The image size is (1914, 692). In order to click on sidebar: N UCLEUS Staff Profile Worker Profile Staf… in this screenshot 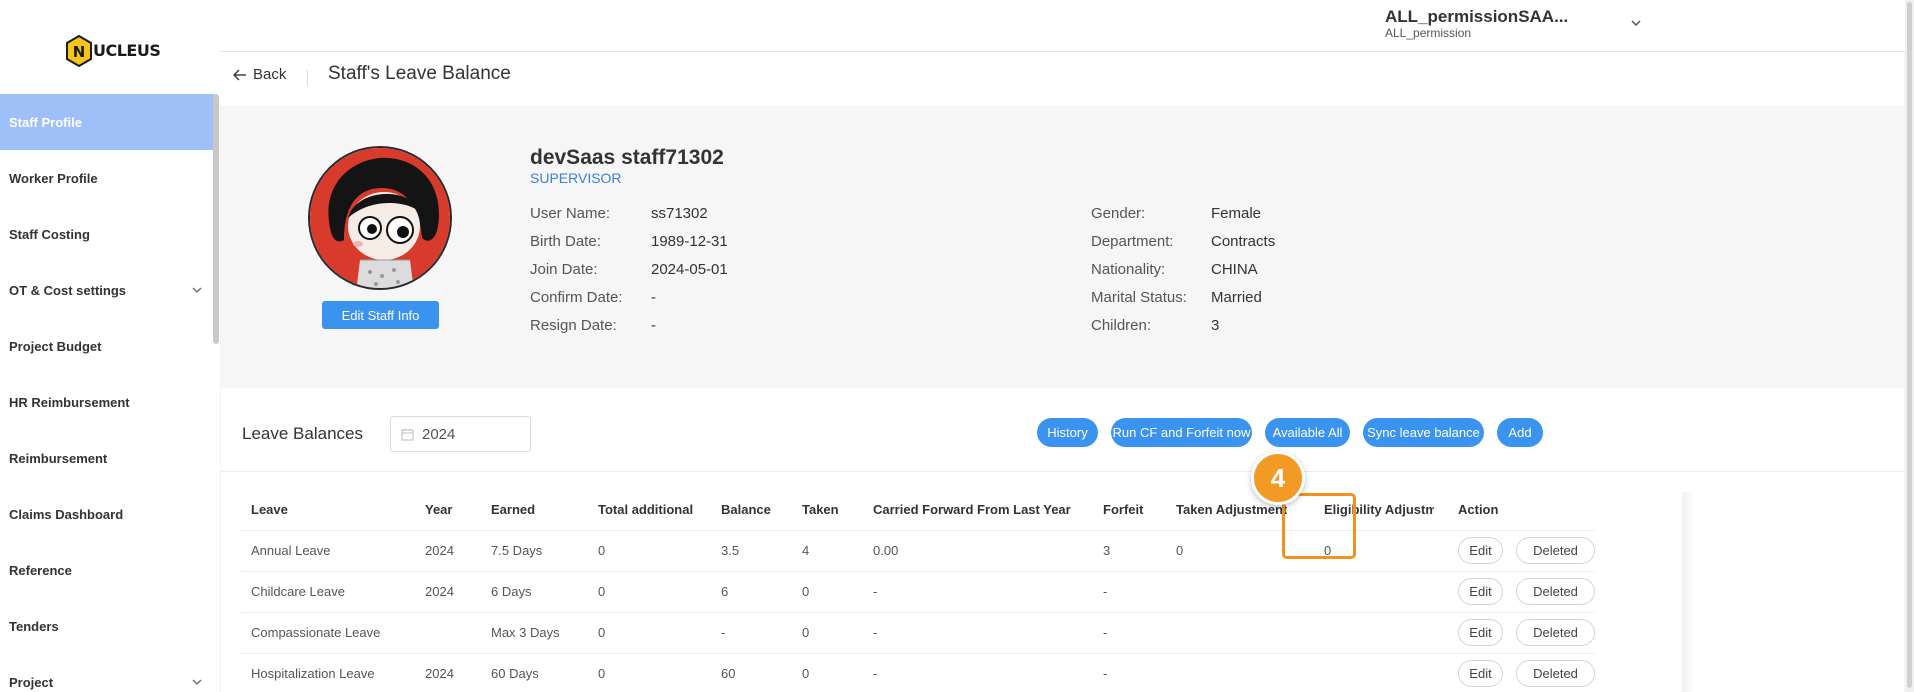, I will do `click(110, 346)`.